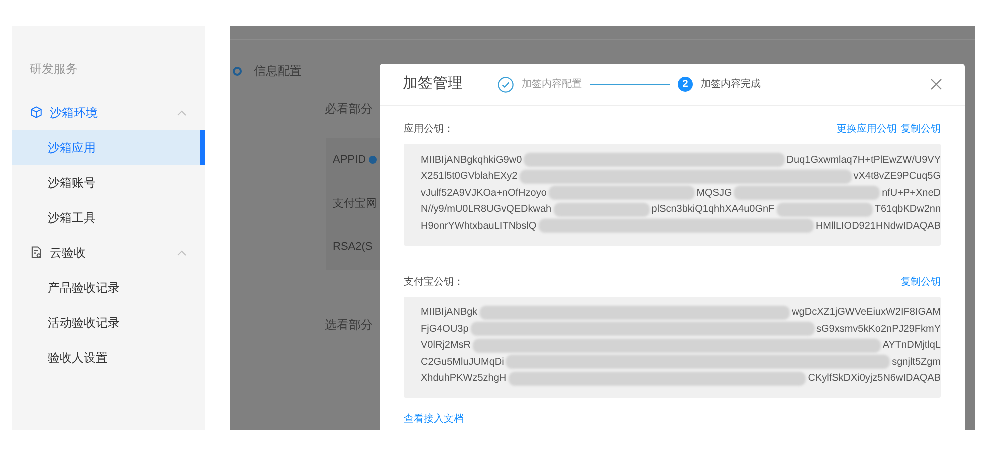 This screenshot has width=991, height=455. Describe the element at coordinates (486, 210) in the screenshot. I see `key-text: N//y9/mU0LR8UGvQEDkwah` at that location.